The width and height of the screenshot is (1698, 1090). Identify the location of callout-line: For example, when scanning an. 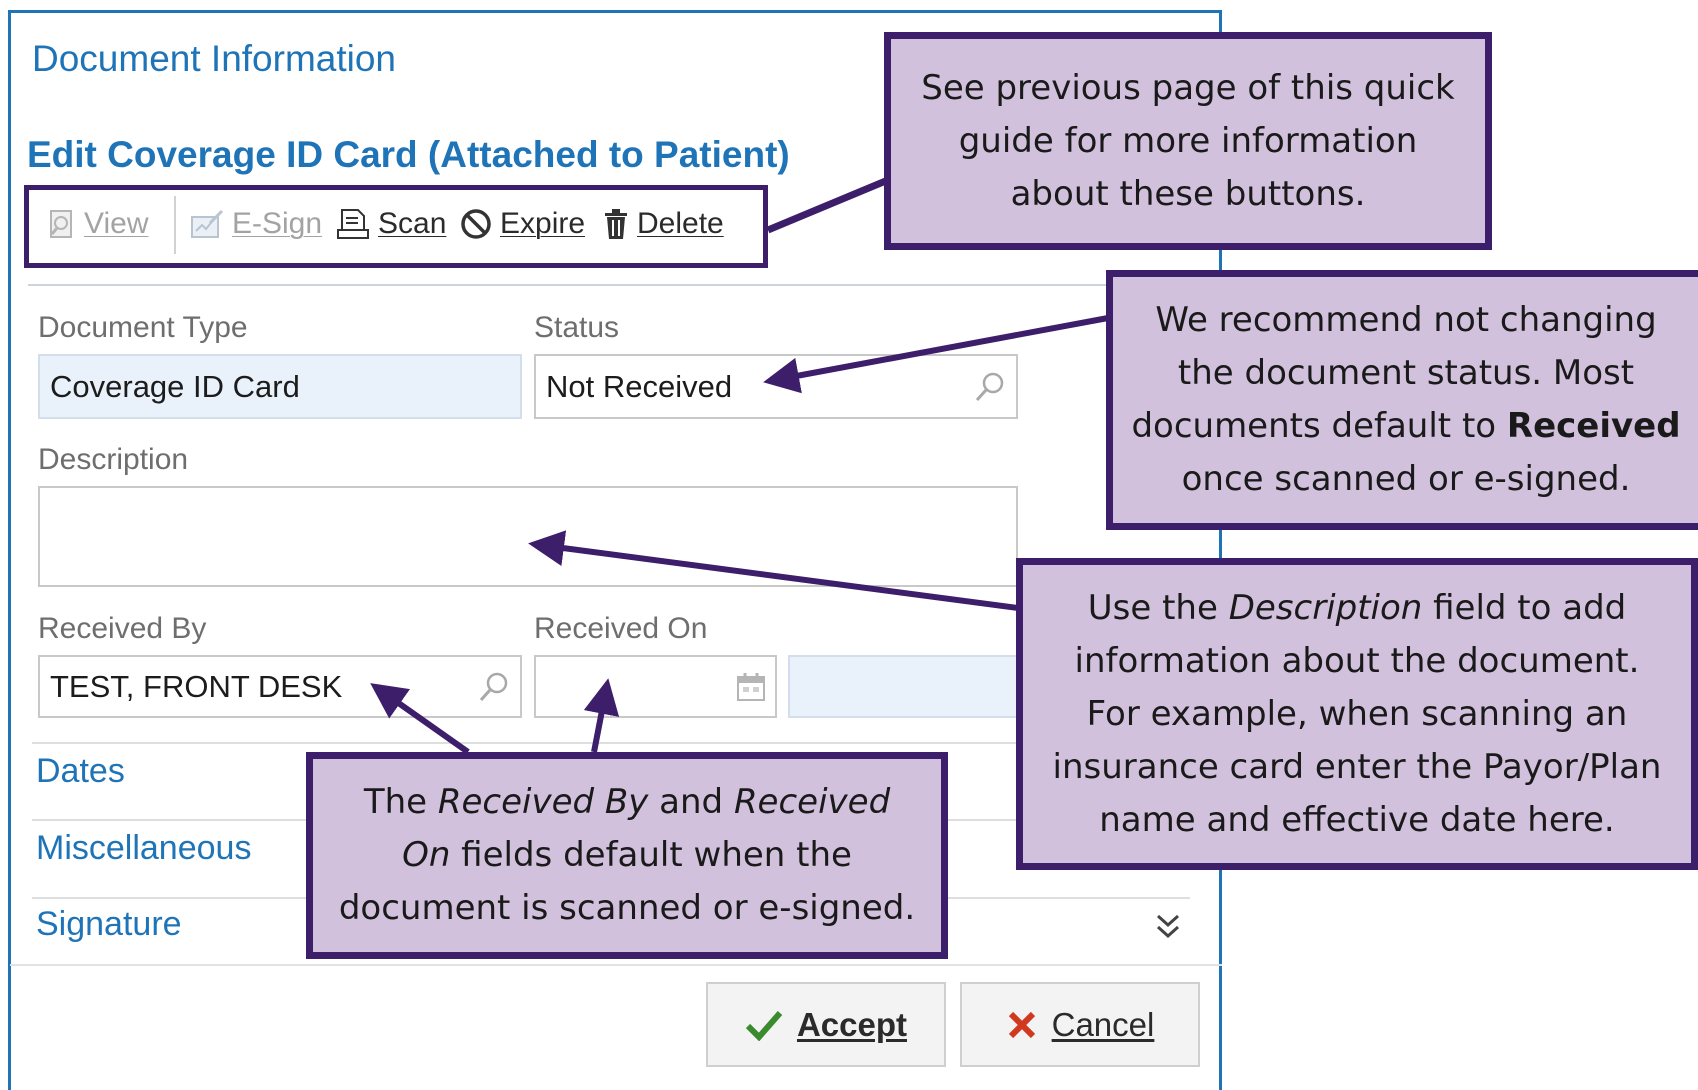
(1357, 713).